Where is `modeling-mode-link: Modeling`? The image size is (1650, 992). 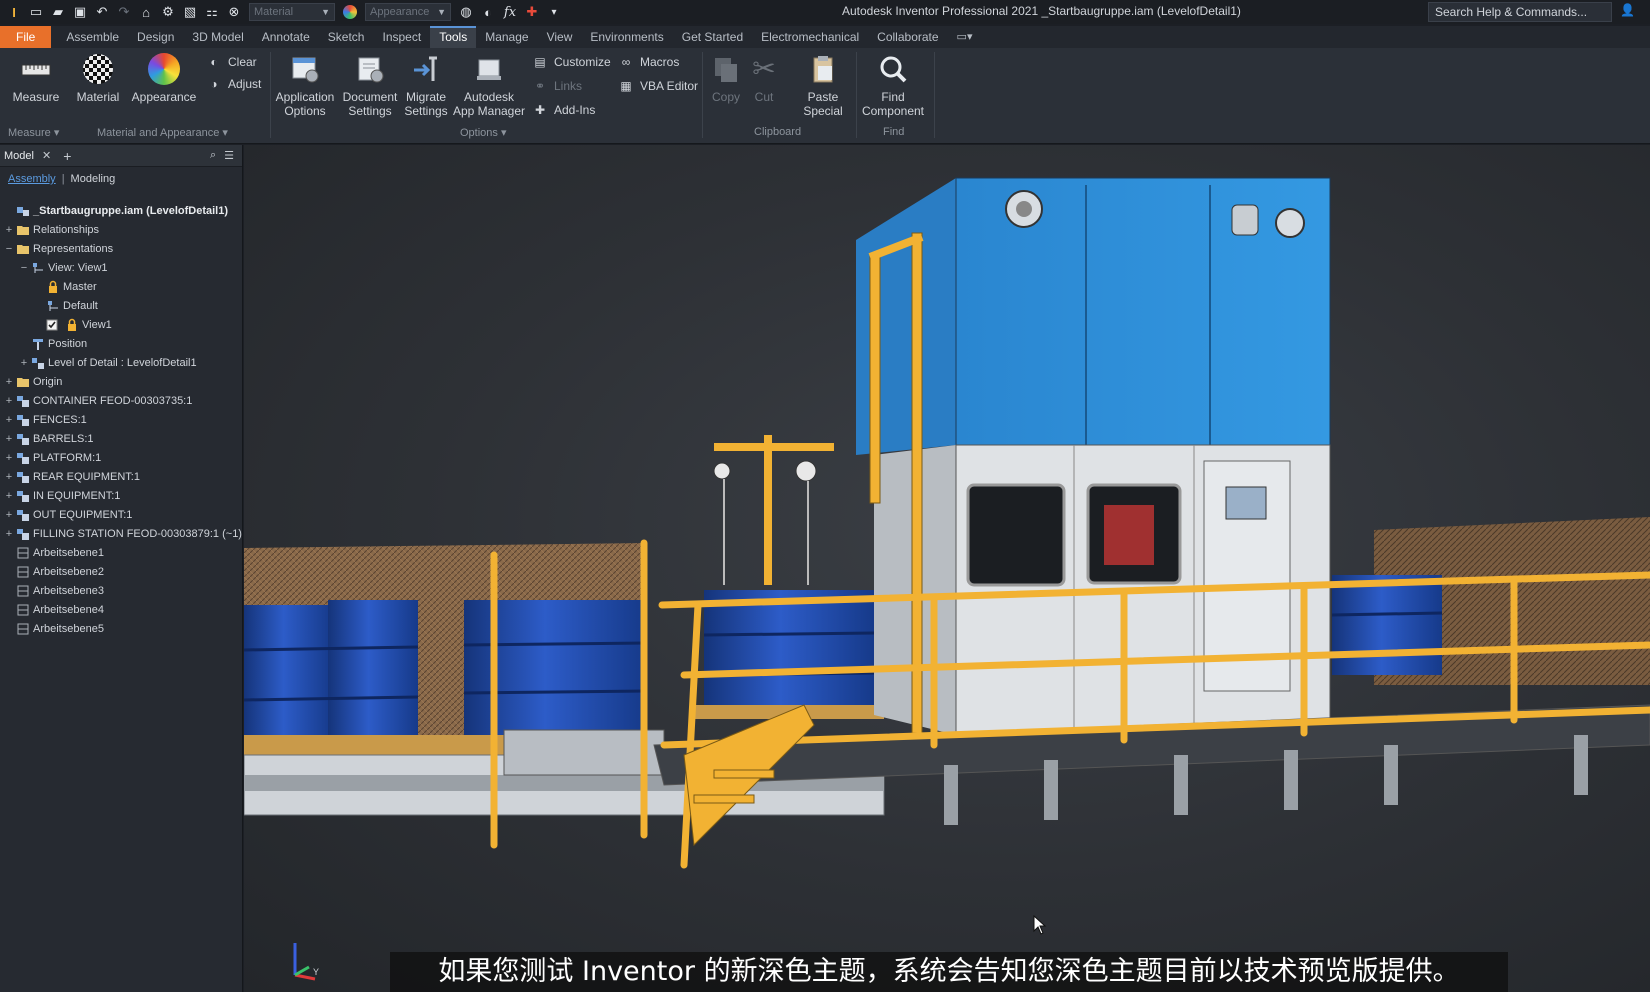 modeling-mode-link: Modeling is located at coordinates (93, 179).